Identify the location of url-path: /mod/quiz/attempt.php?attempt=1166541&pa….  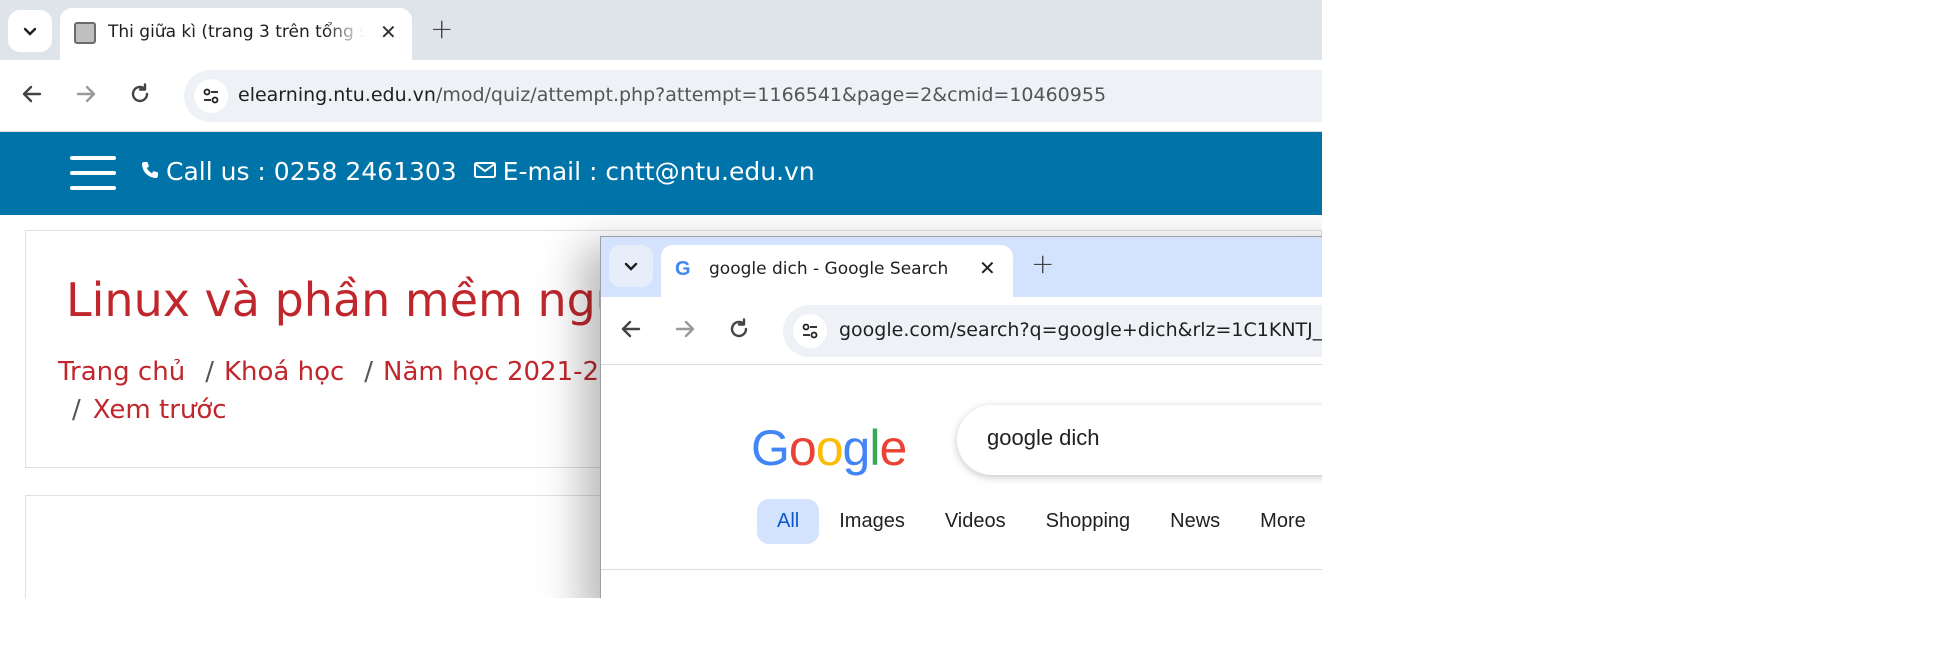
(771, 95).